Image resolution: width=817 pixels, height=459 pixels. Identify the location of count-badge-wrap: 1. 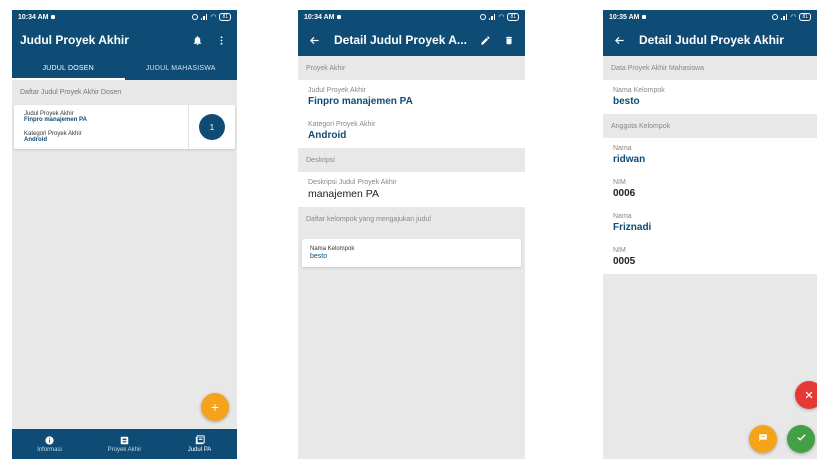
(212, 127).